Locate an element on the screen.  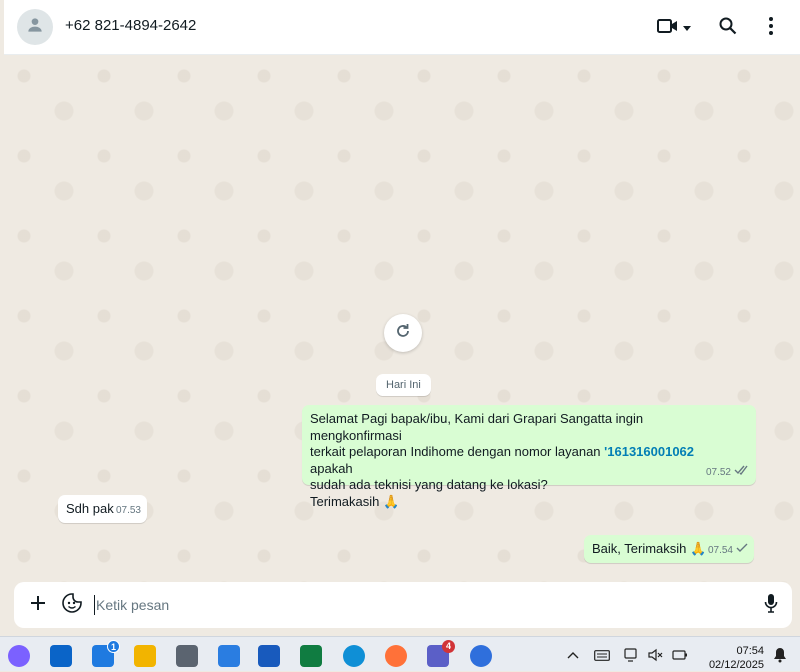
message-meta: 07.52 is located at coordinates (728, 473).